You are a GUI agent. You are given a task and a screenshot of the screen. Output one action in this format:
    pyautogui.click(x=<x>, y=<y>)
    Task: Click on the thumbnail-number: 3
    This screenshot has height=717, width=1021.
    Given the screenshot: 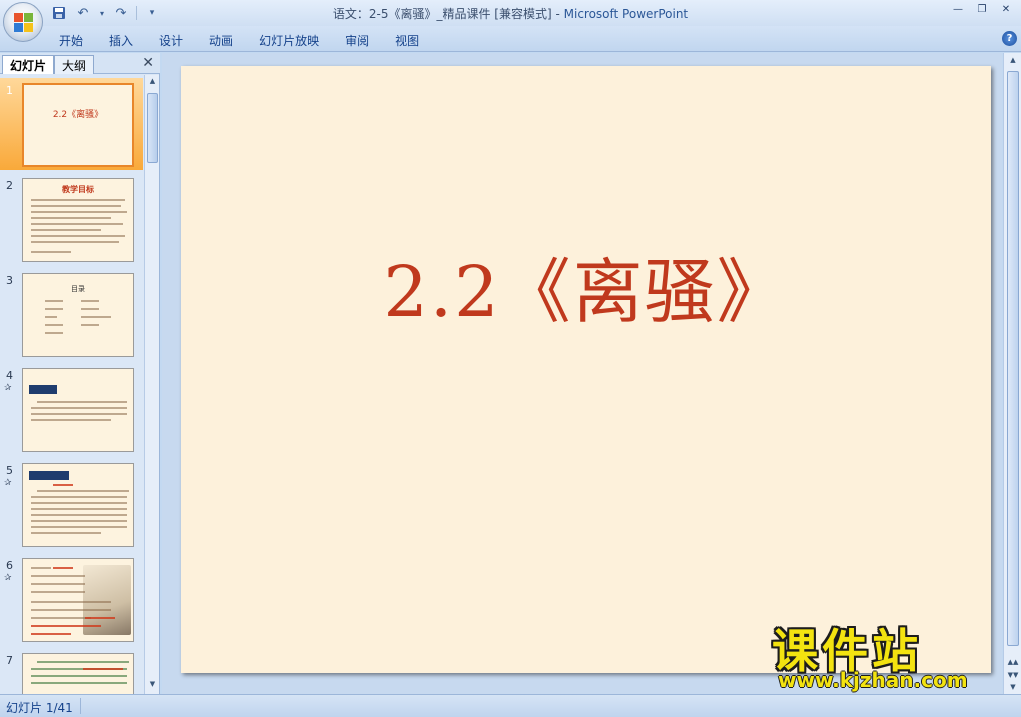 What is the action you would take?
    pyautogui.click(x=9, y=280)
    